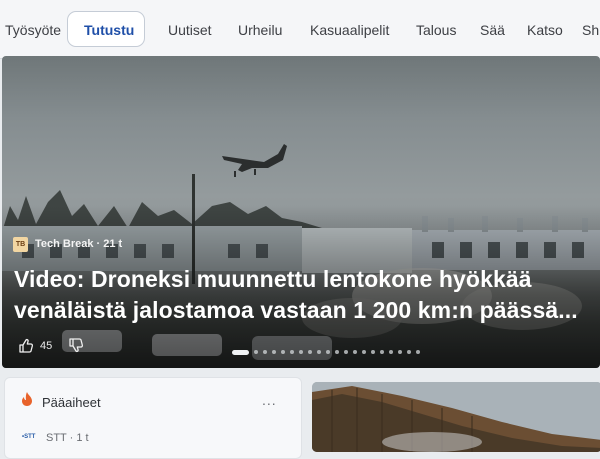 The image size is (600, 459). I want to click on carousel-indicator, so click(326, 352).